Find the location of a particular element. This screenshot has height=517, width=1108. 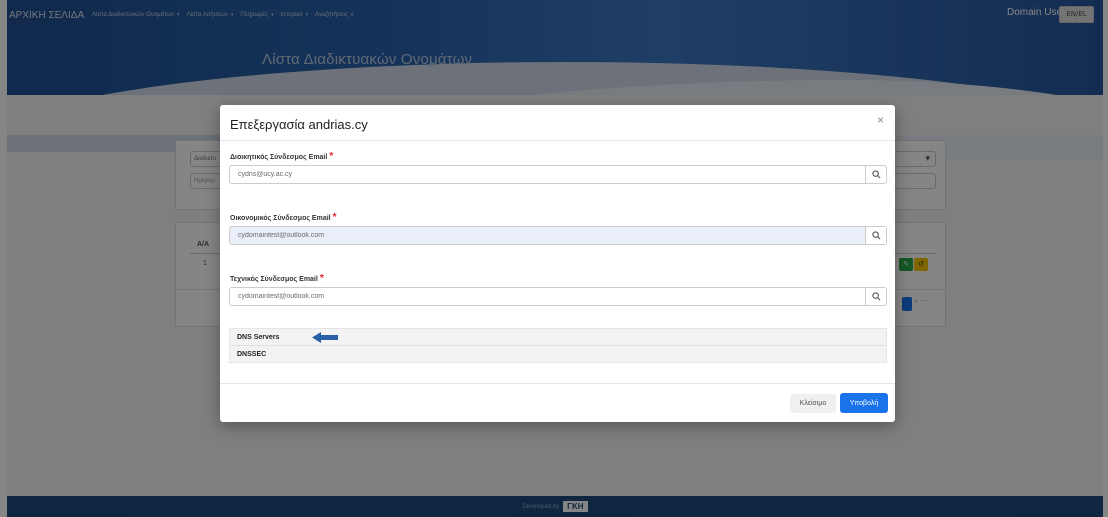

technical-contact-search-button is located at coordinates (875, 296).